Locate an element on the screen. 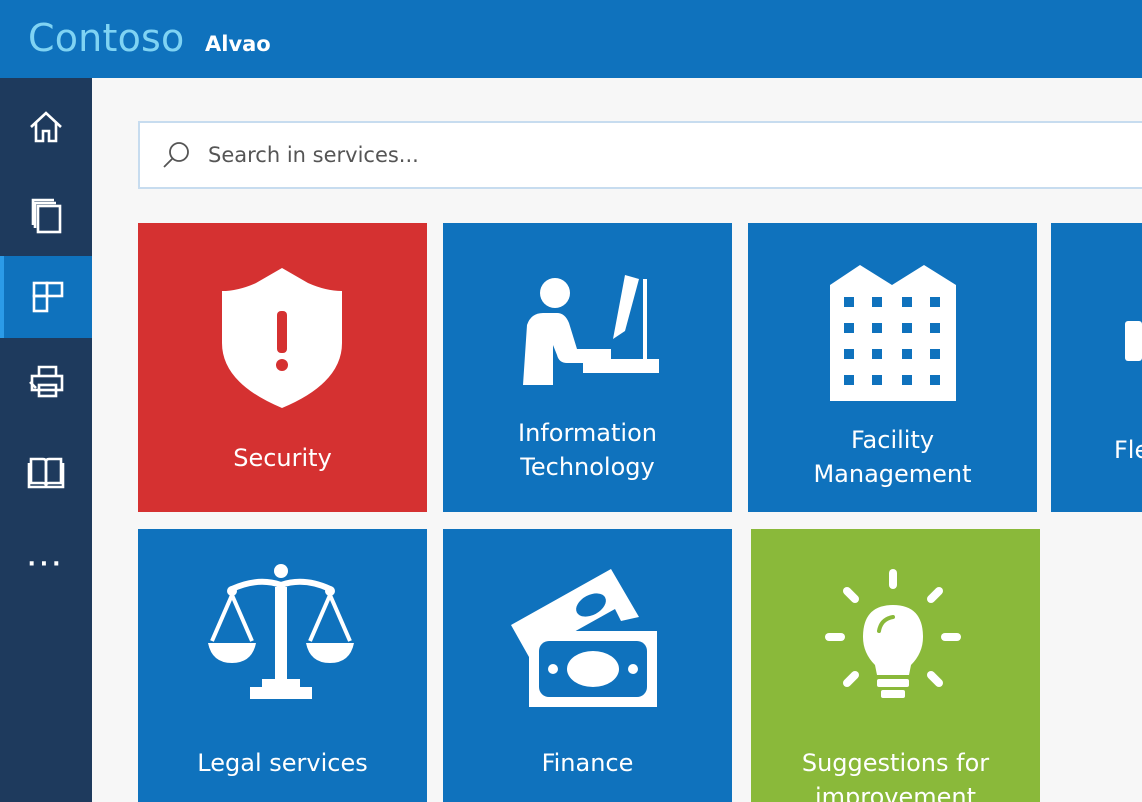 This screenshot has height=802, width=1142. tile-facility-management: Facility Management is located at coordinates (892, 367).